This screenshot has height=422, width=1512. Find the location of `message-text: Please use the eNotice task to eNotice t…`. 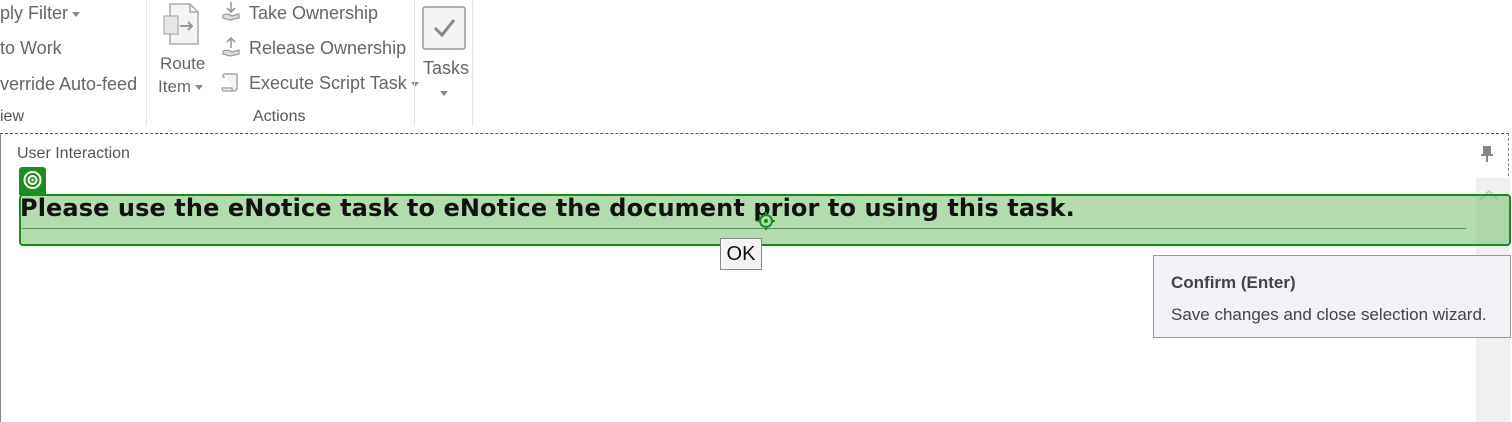

message-text: Please use the eNotice task to eNotice t… is located at coordinates (547, 208).